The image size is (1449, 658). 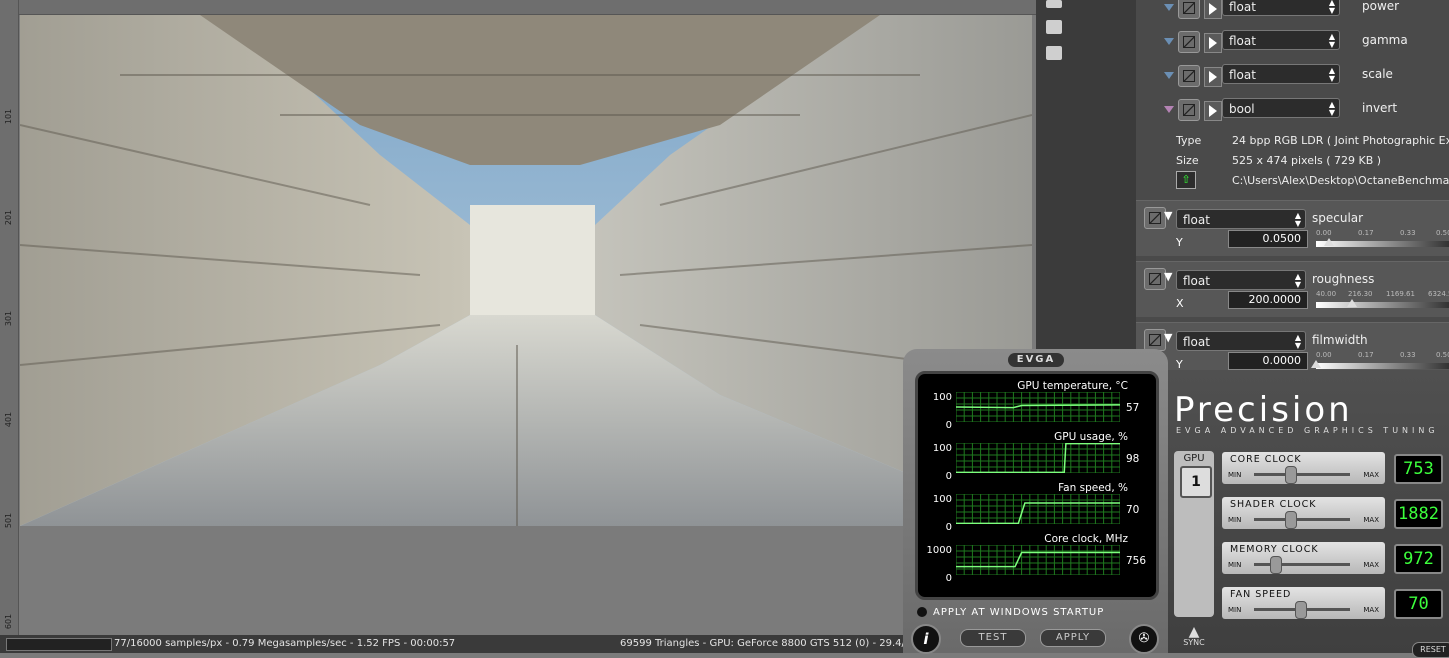 I want to click on node-graph-icon, so click(x=1054, y=53).